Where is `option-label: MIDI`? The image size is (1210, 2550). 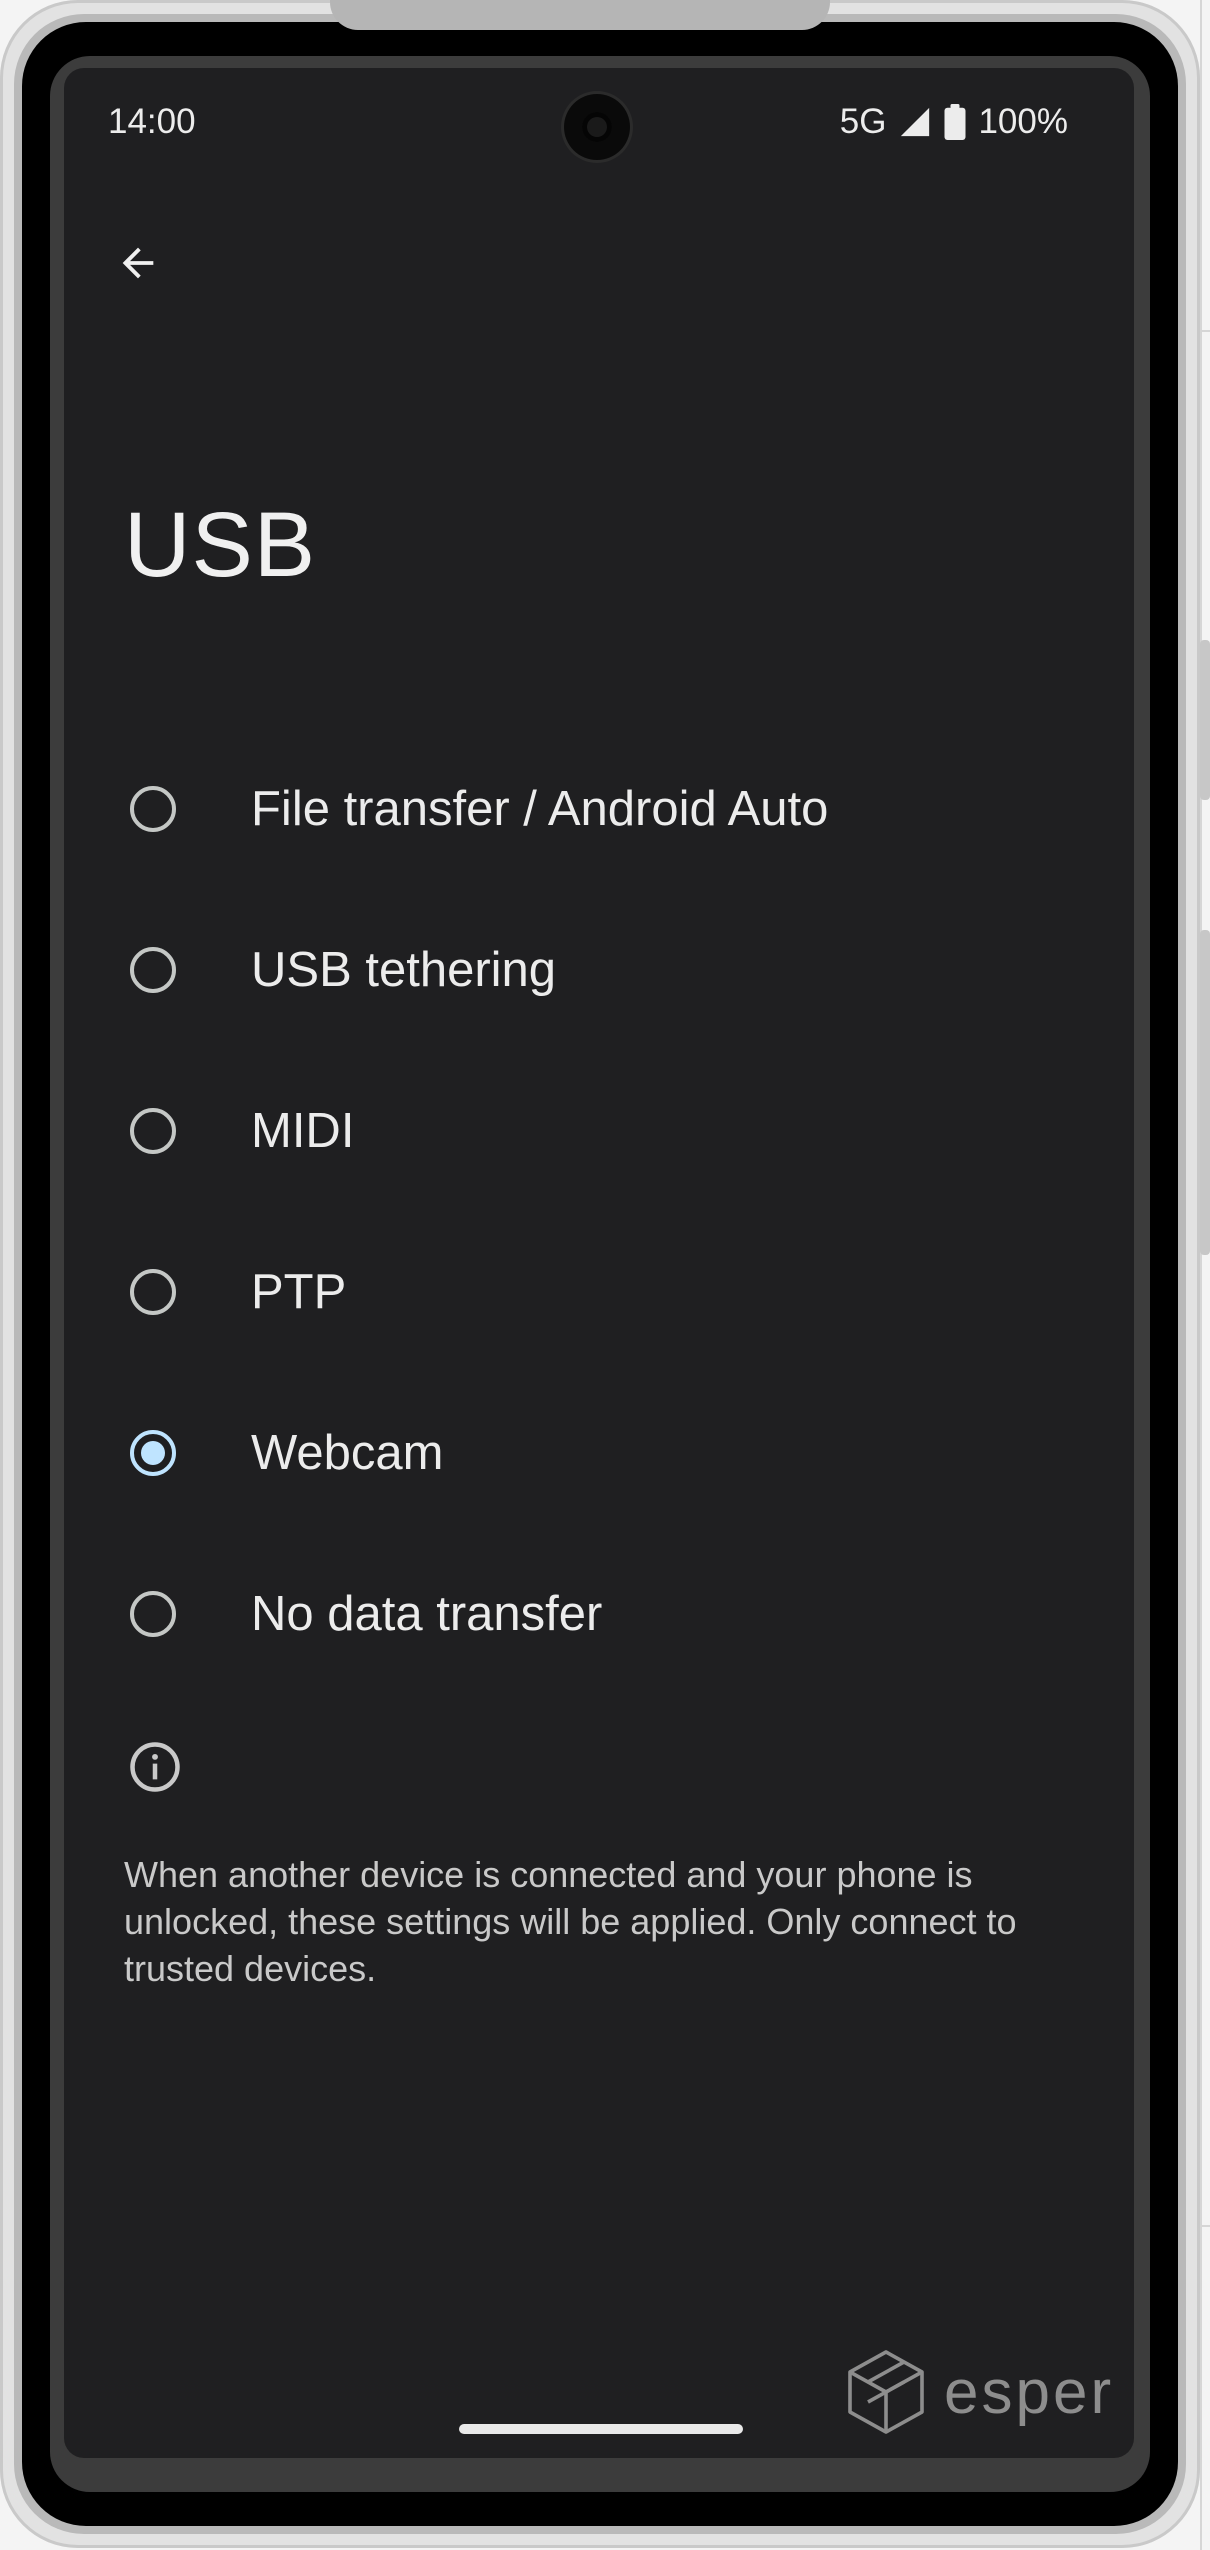
option-label: MIDI is located at coordinates (303, 1130).